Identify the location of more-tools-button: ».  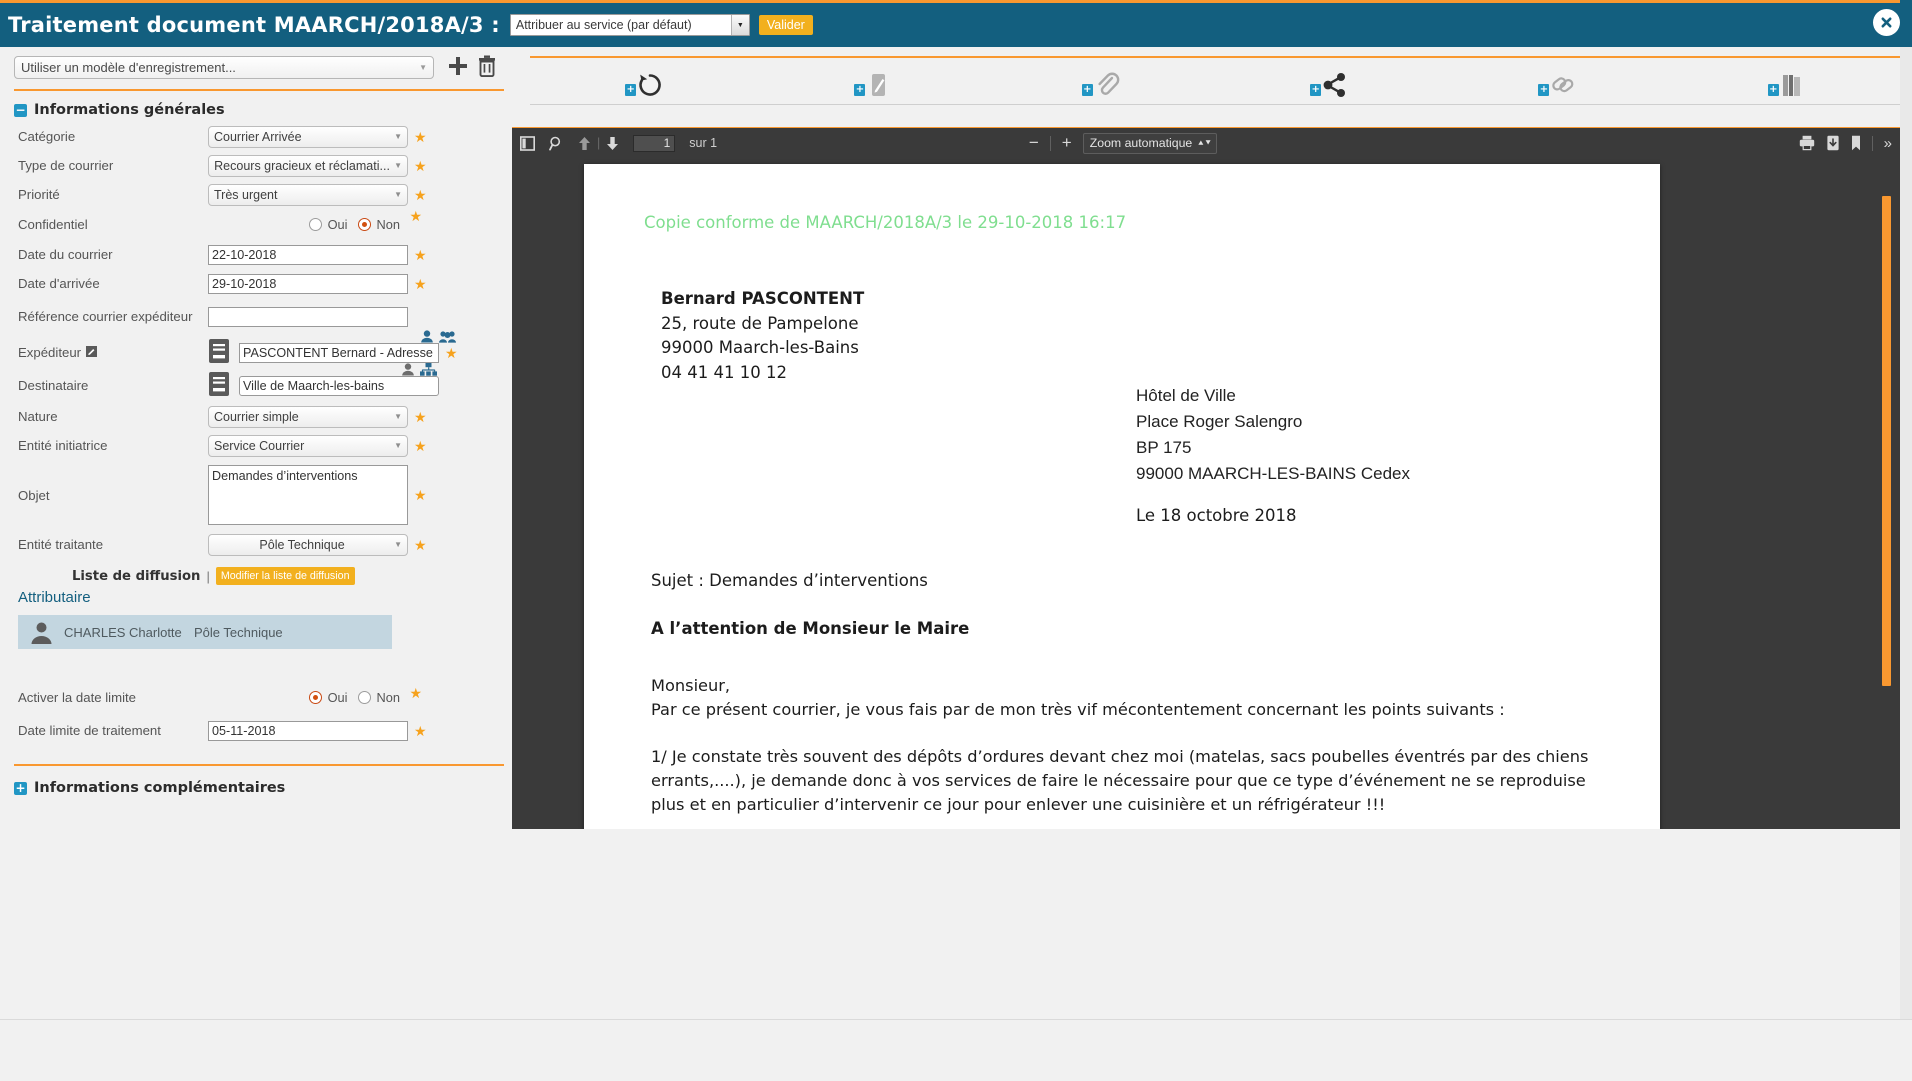
(1888, 143).